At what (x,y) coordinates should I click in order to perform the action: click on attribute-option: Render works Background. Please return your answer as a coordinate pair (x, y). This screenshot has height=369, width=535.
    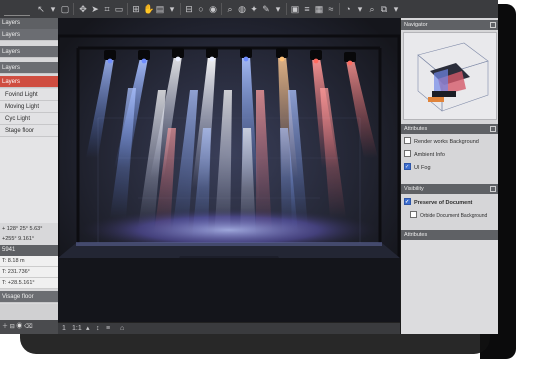
    Looking at the image, I should click on (449, 142).